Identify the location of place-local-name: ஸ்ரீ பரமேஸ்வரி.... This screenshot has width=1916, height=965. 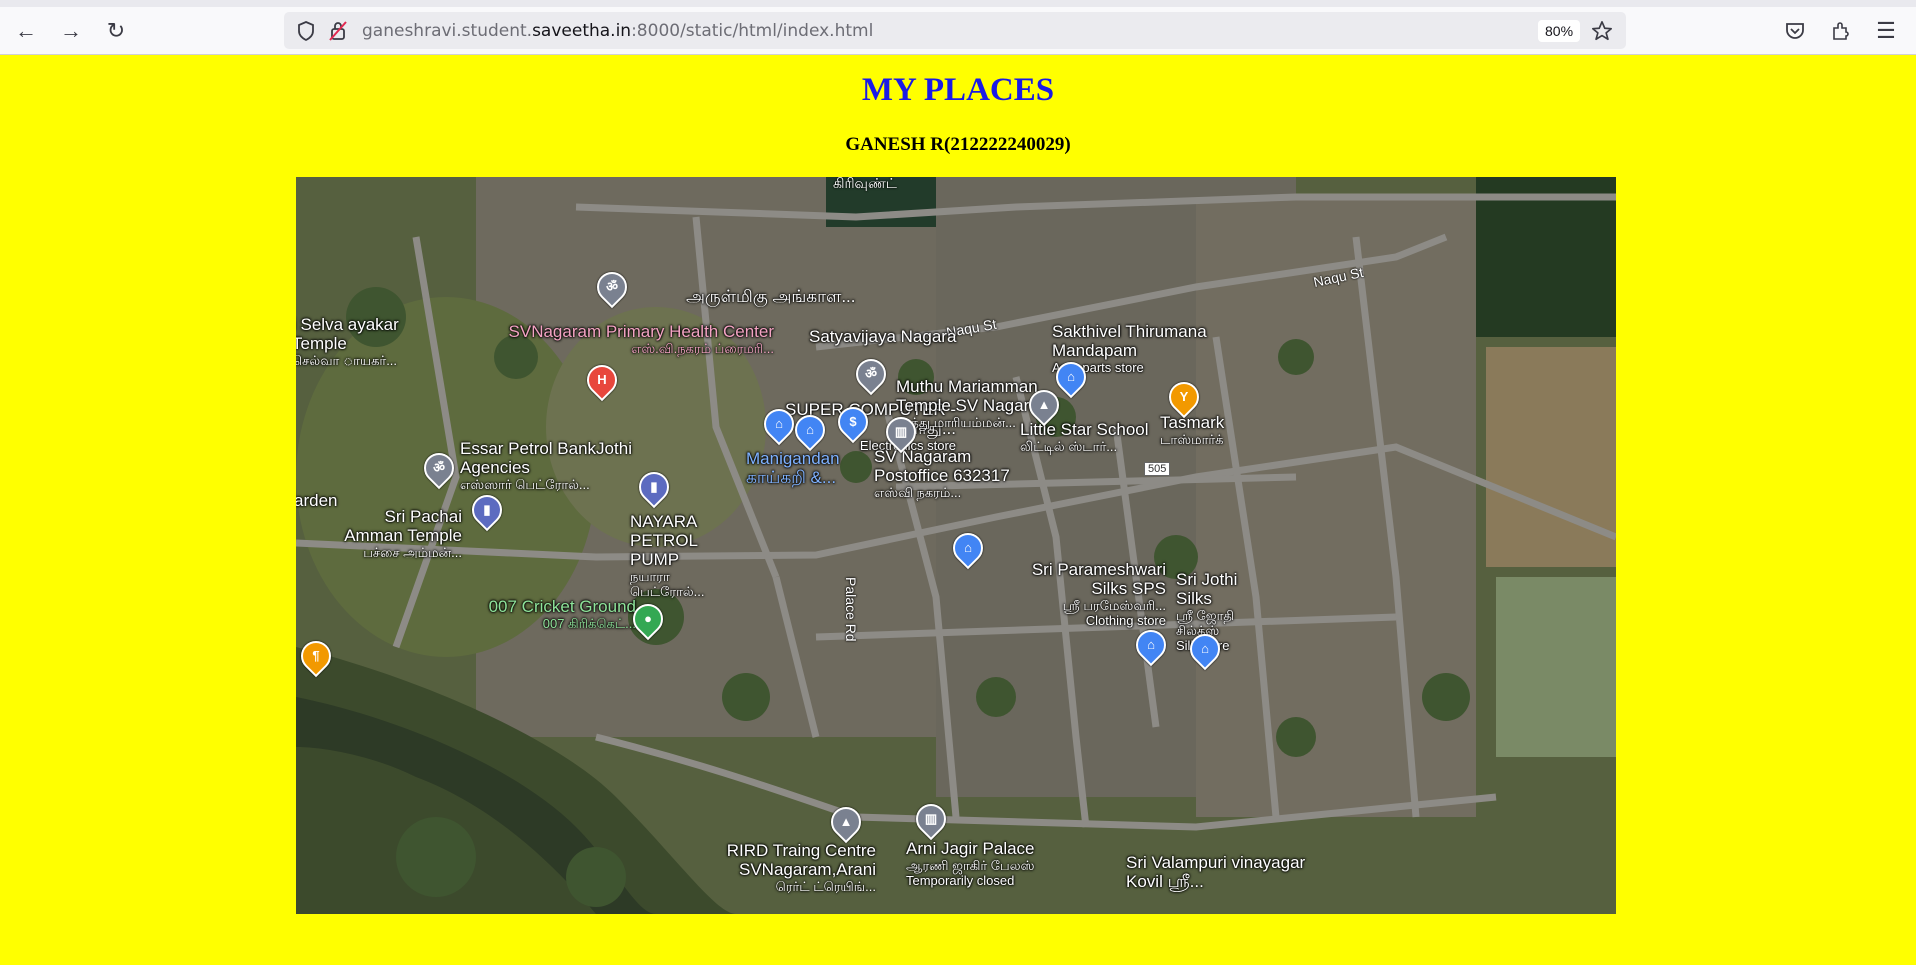
(1114, 605).